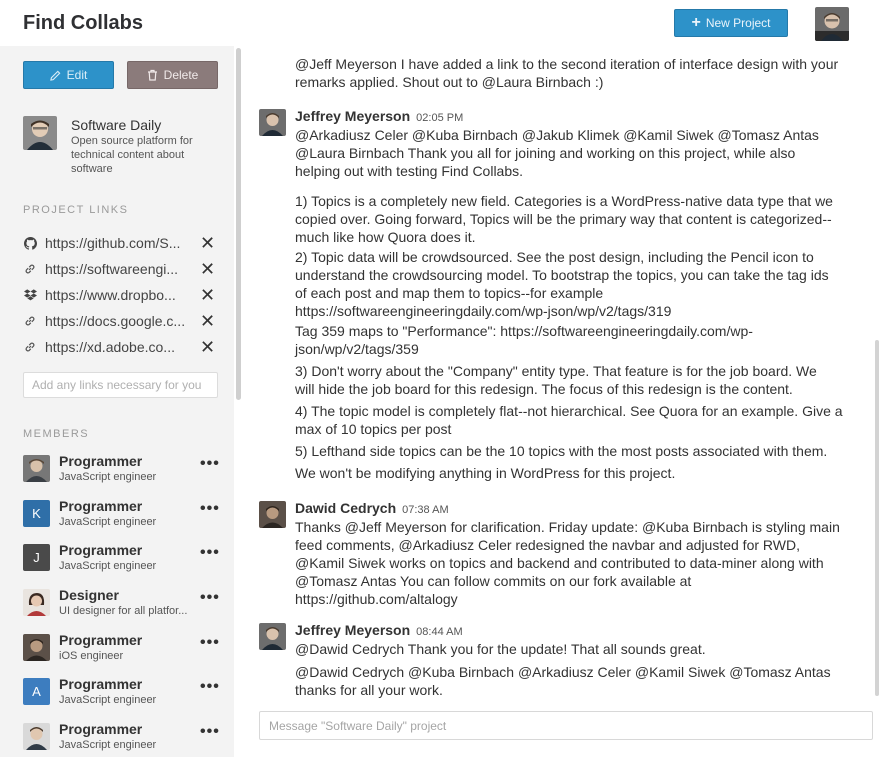 The width and height of the screenshot is (880, 757). Describe the element at coordinates (77, 75) in the screenshot. I see `edit-label: Edit` at that location.